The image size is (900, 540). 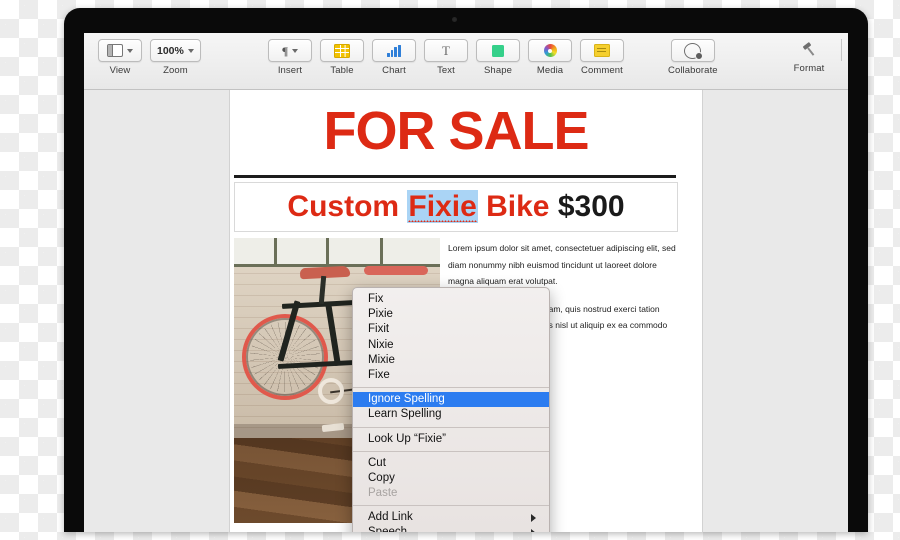 What do you see at coordinates (170, 50) in the screenshot?
I see `zoom-level-value: 100%` at bounding box center [170, 50].